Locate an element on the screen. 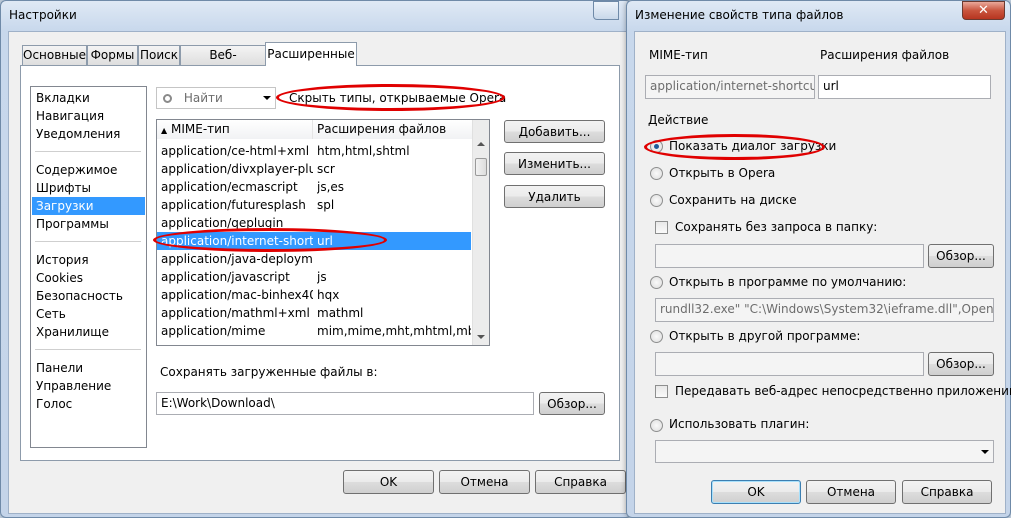 This screenshot has height=518, width=1011. plugin-select is located at coordinates (824, 451).